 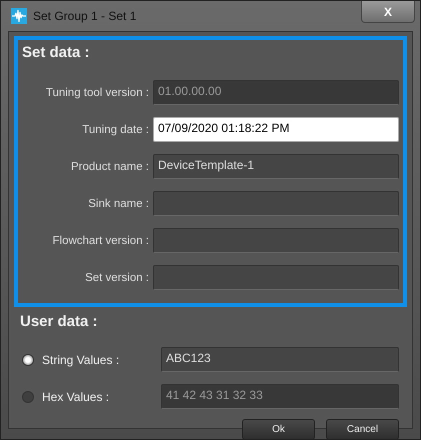 What do you see at coordinates (280, 396) in the screenshot?
I see `input-field: 41 42 43 31 32 33` at bounding box center [280, 396].